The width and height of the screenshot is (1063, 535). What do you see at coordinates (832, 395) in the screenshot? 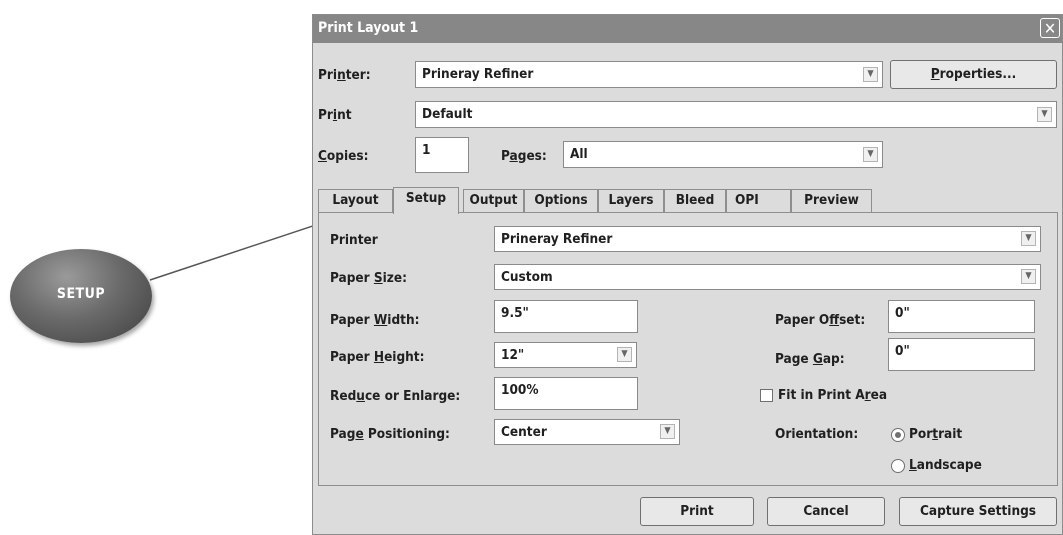
I see `fit-print-area-label: Fit in Print Area` at bounding box center [832, 395].